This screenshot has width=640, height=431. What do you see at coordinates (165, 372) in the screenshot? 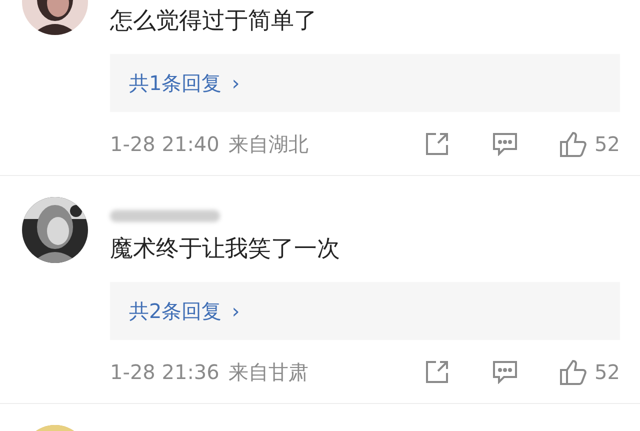
I see `comment-time: 1-28 21:36` at bounding box center [165, 372].